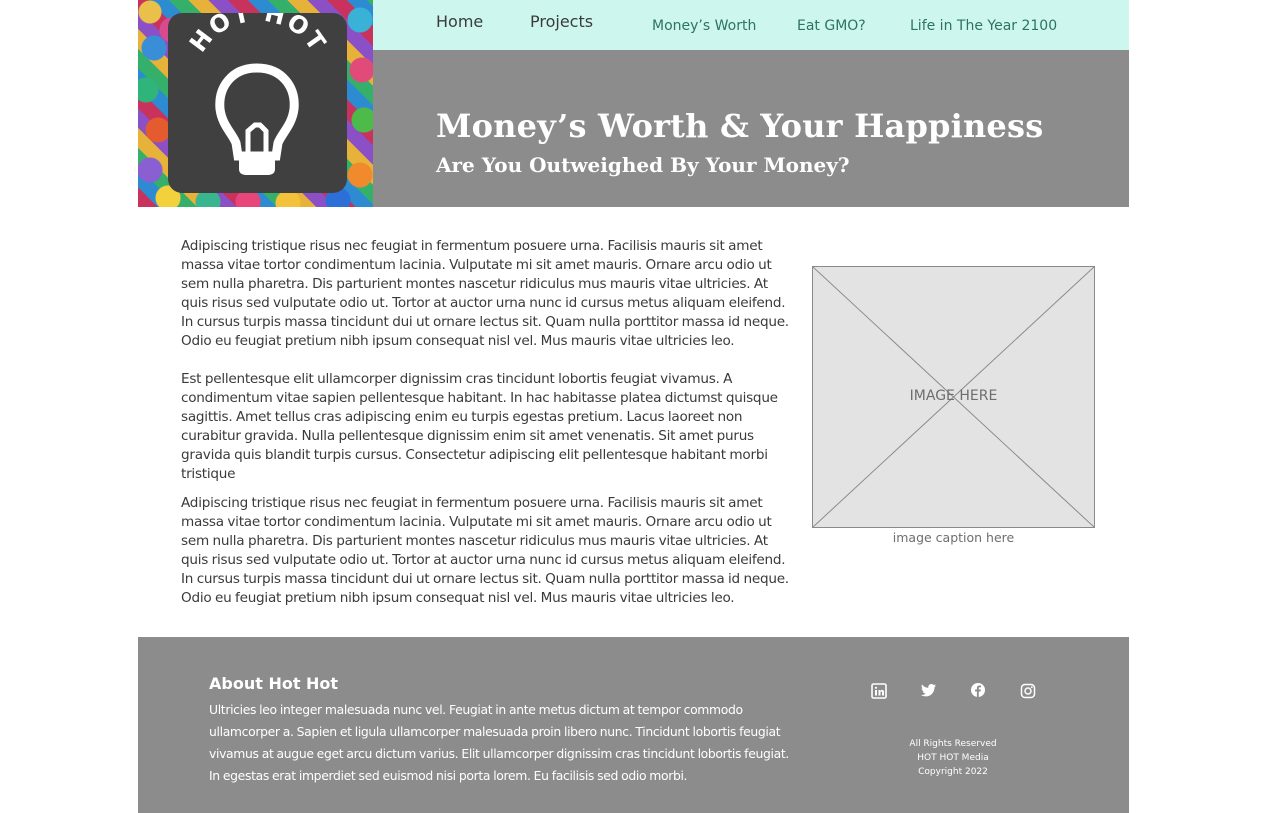  I want to click on copyright-text: Copyright 2022, so click(953, 772).